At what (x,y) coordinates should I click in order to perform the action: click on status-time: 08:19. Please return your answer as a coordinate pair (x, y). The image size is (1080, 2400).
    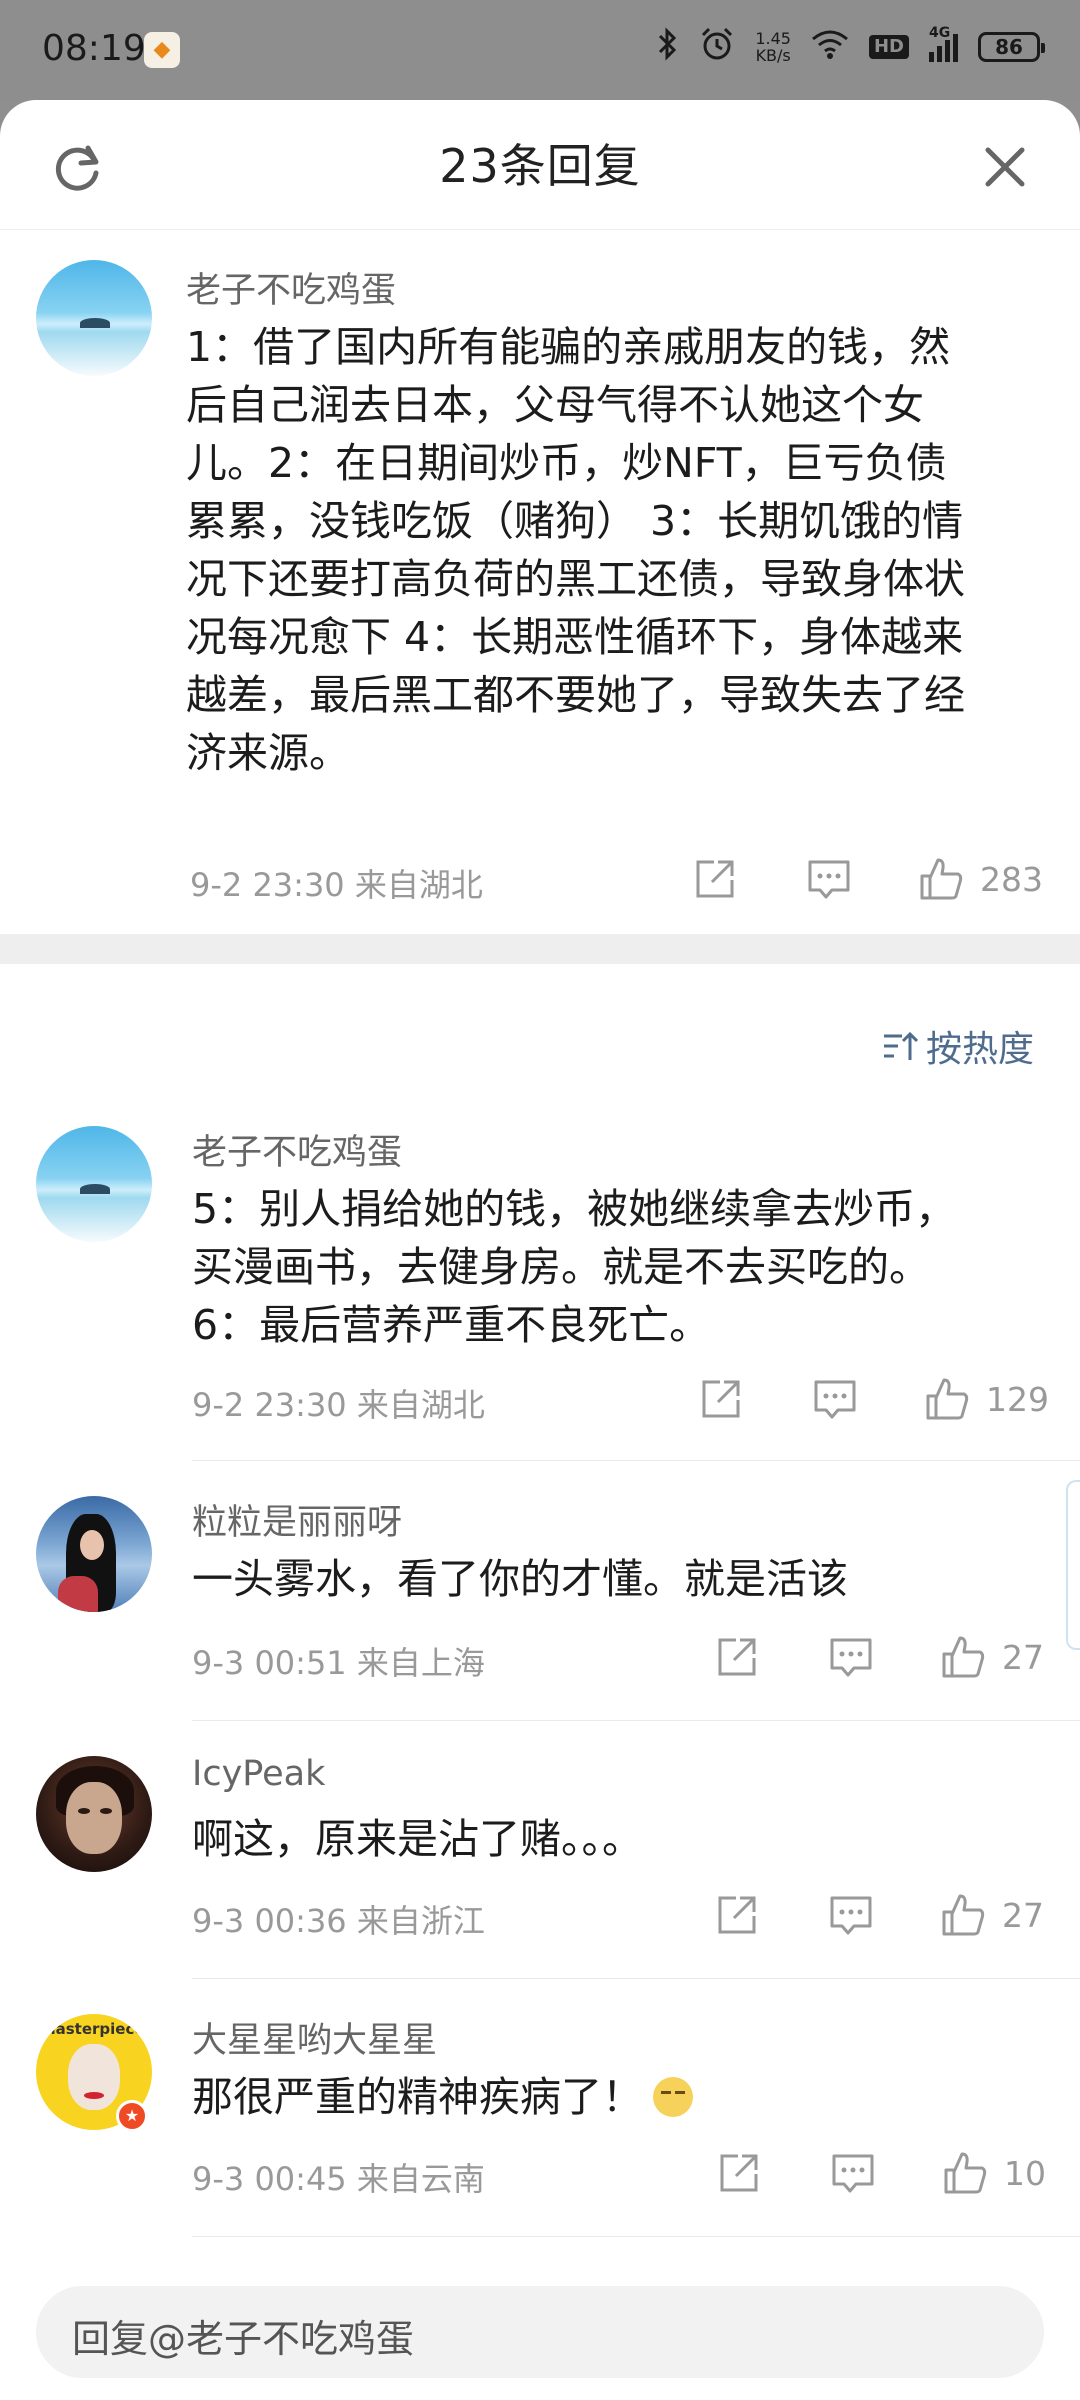
    Looking at the image, I should click on (94, 48).